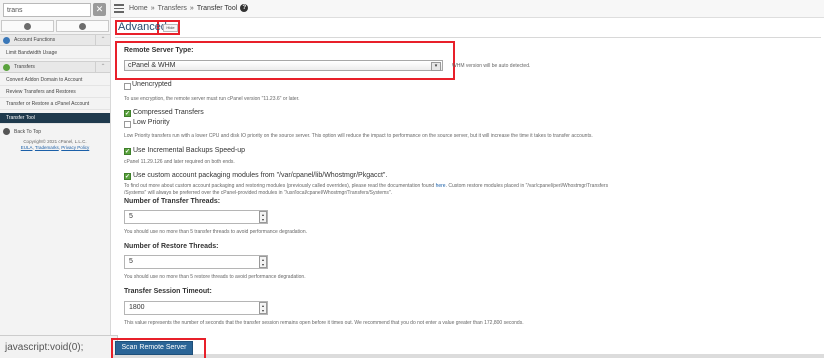 The width and height of the screenshot is (824, 359). I want to click on session-timeout-input: 1800, so click(196, 308).